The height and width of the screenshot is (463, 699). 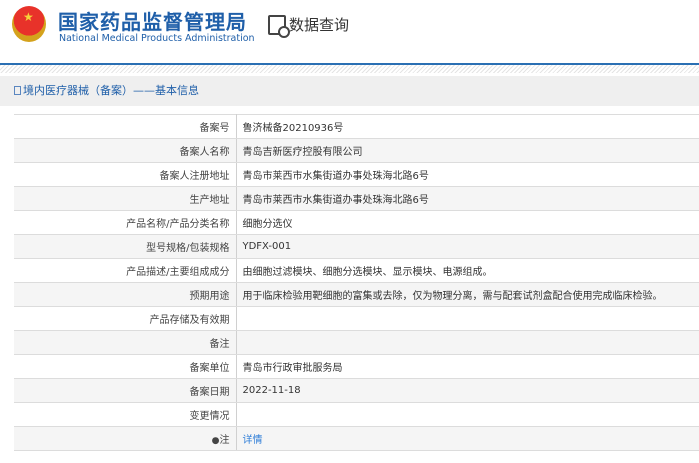 What do you see at coordinates (157, 38) in the screenshot?
I see `site-title-en: National Medical Products Administration` at bounding box center [157, 38].